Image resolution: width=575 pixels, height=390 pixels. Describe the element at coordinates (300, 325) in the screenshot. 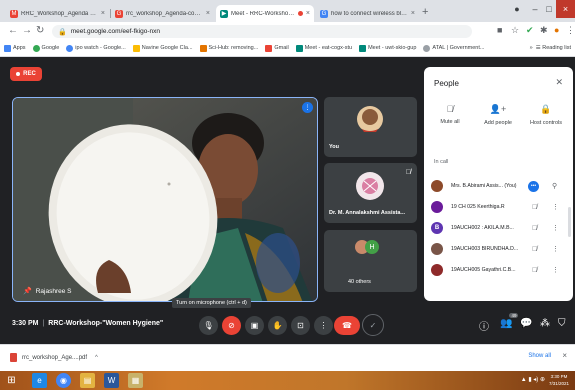

I see `present-button: ⊡` at that location.